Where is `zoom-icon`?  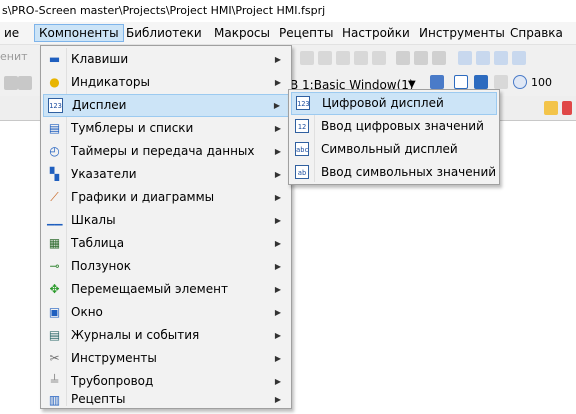 zoom-icon is located at coordinates (520, 82).